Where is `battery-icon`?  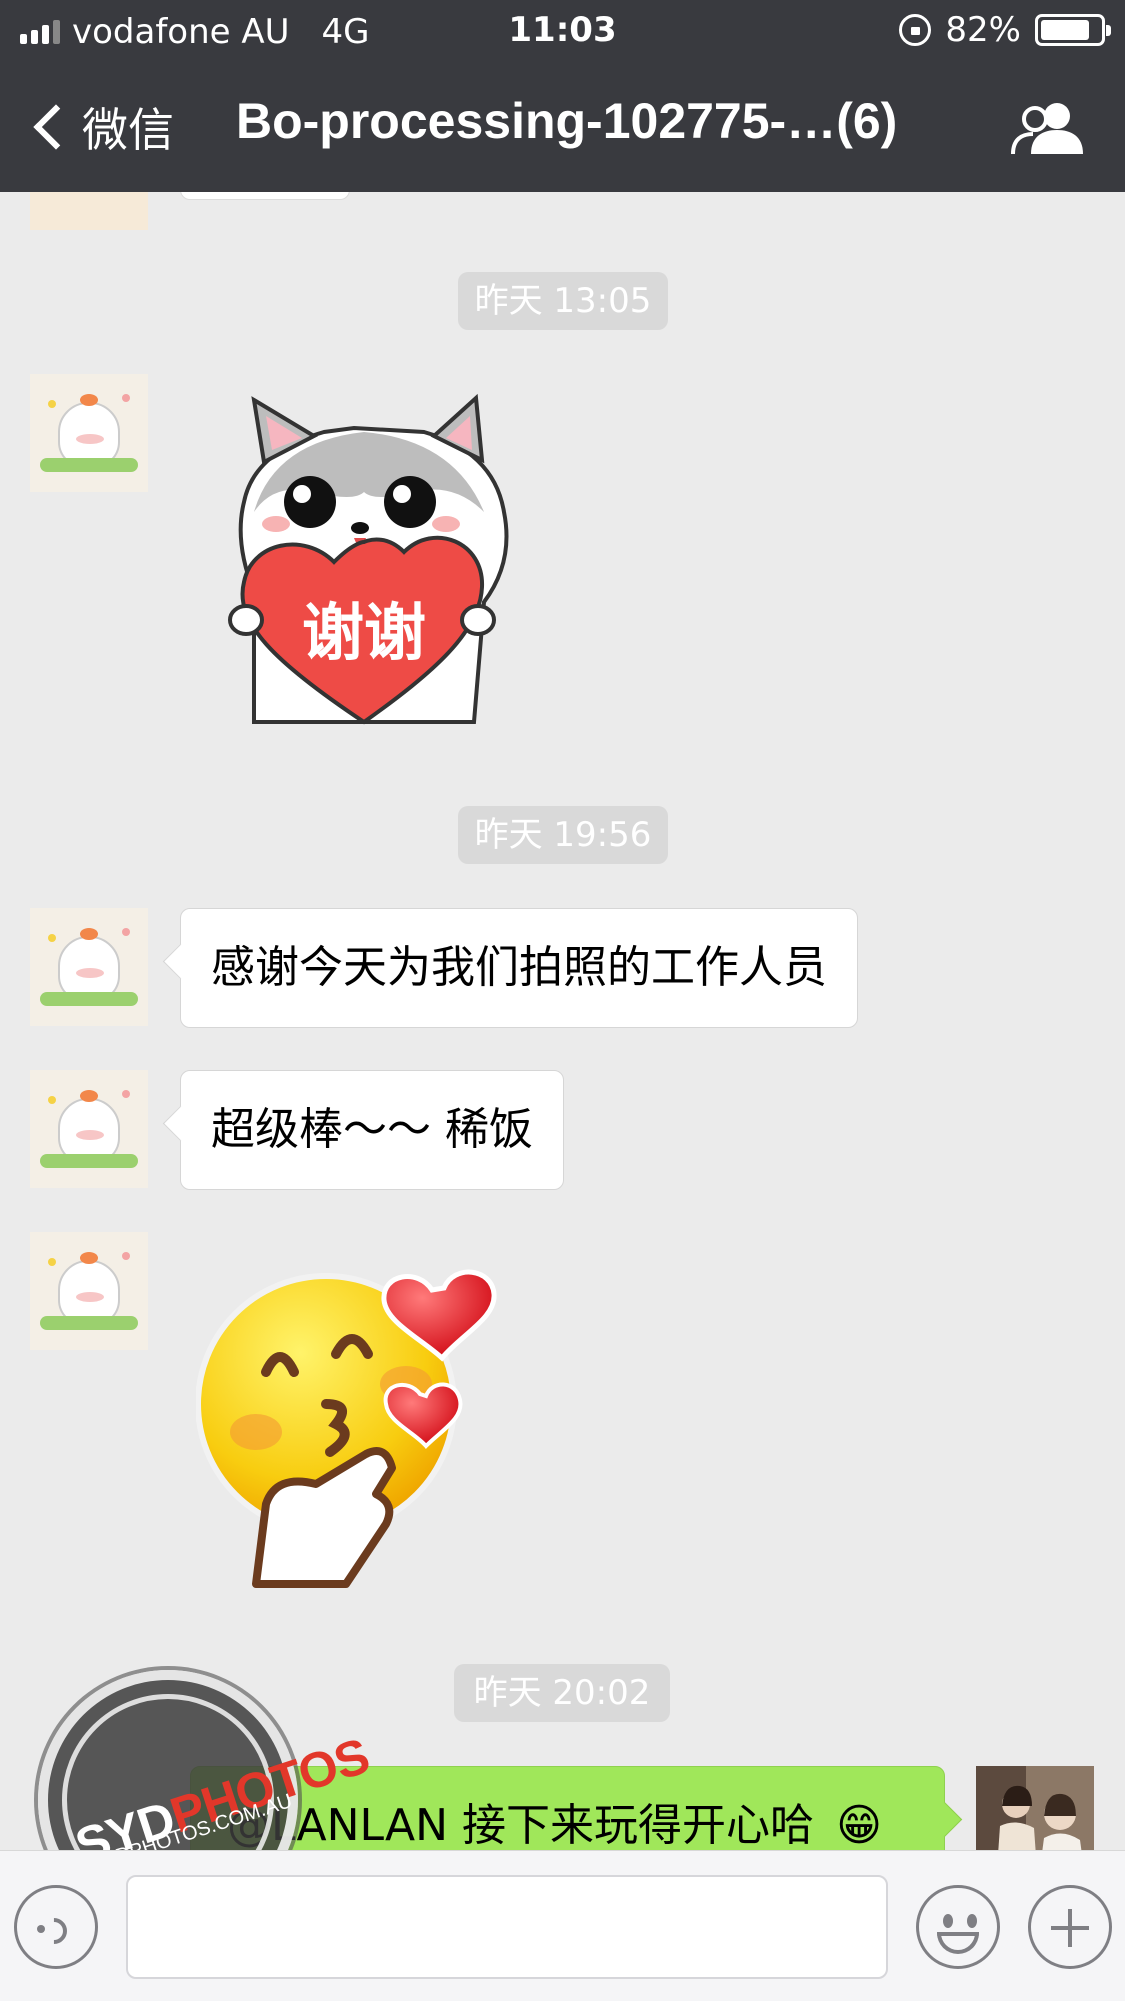 battery-icon is located at coordinates (1073, 30).